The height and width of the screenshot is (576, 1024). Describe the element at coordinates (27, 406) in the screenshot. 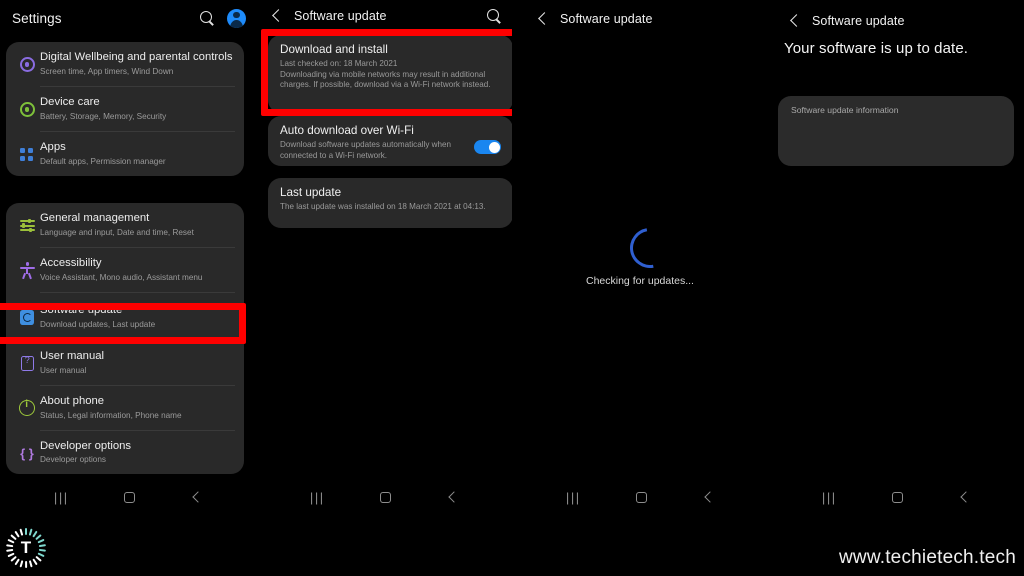

I see `about-phone-icon` at that location.